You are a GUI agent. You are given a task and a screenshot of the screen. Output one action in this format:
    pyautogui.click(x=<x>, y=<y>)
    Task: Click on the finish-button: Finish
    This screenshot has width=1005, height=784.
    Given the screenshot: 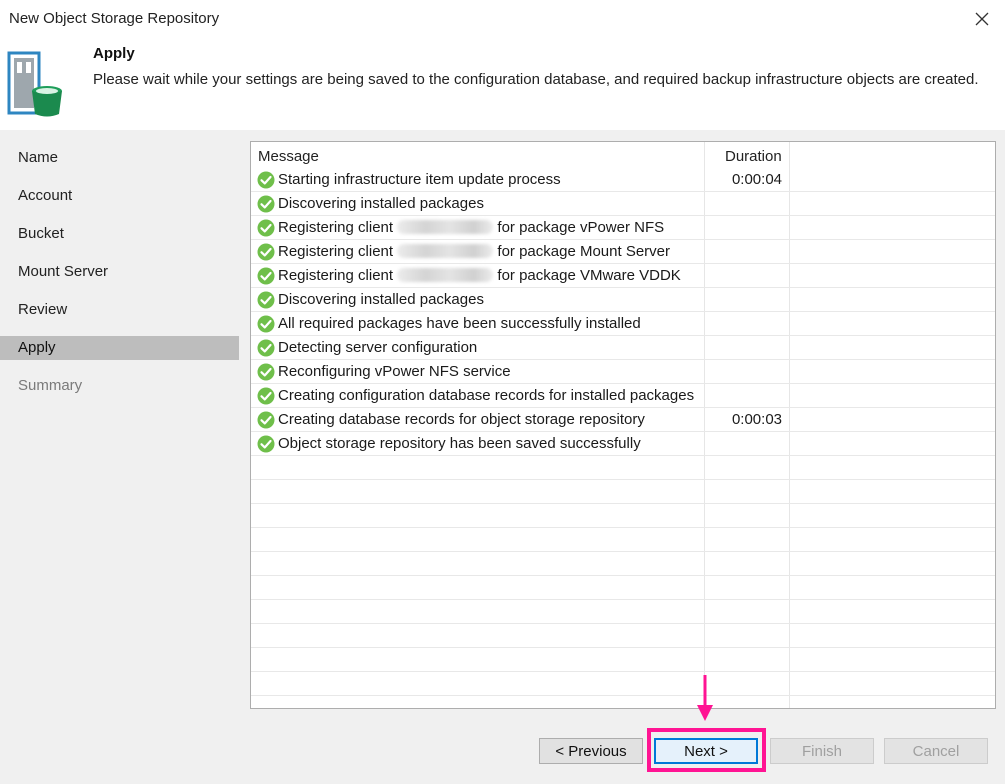 What is the action you would take?
    pyautogui.click(x=822, y=751)
    